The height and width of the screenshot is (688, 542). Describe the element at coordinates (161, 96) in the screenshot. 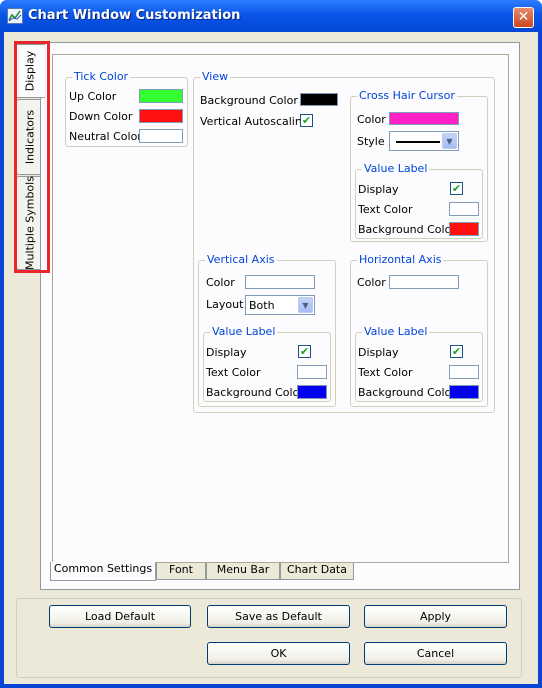

I see `up-color-swatch` at that location.